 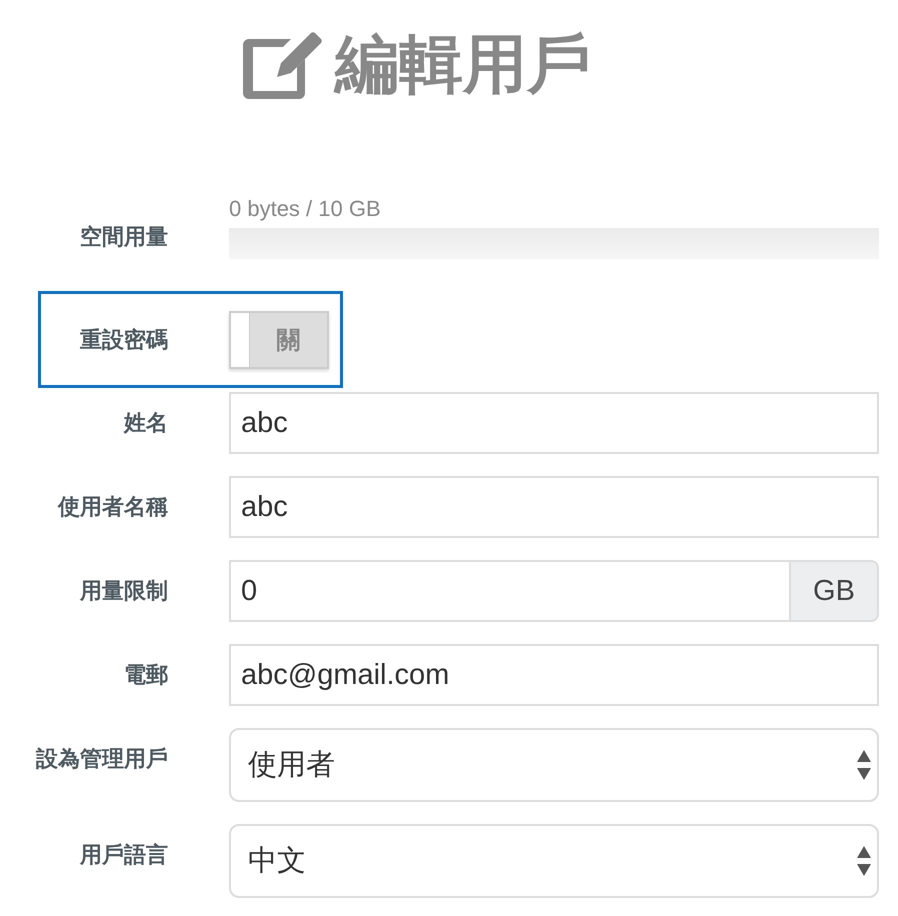 I want to click on field-label: 空間用量, so click(x=123, y=237).